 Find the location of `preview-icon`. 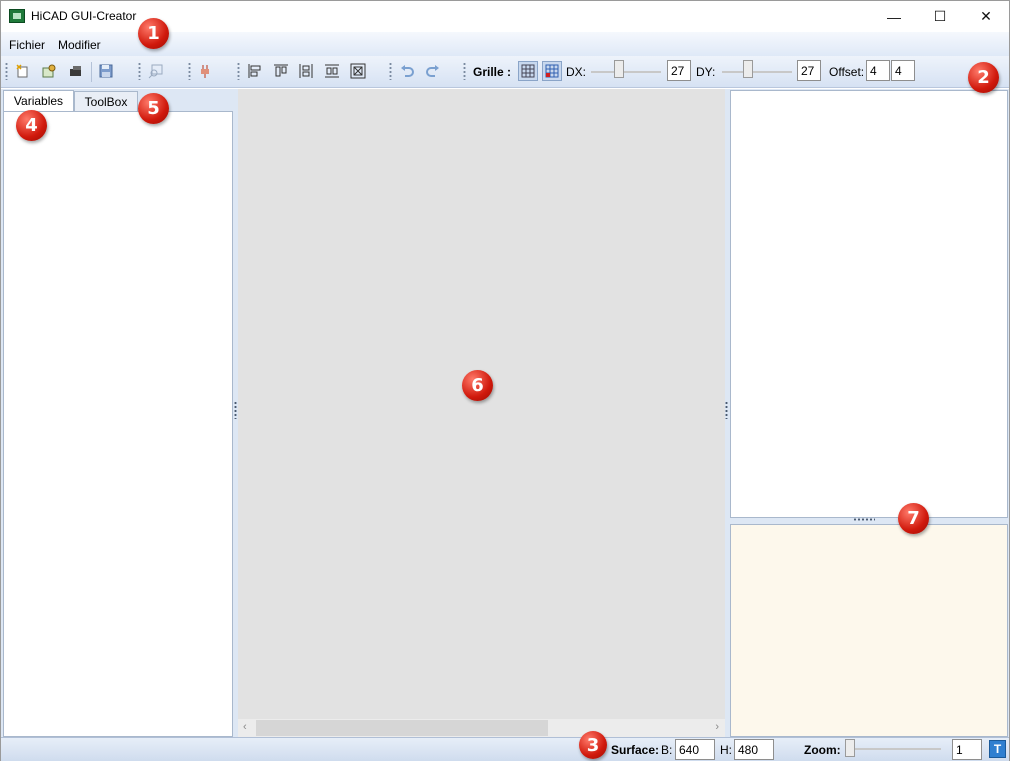

preview-icon is located at coordinates (156, 71).